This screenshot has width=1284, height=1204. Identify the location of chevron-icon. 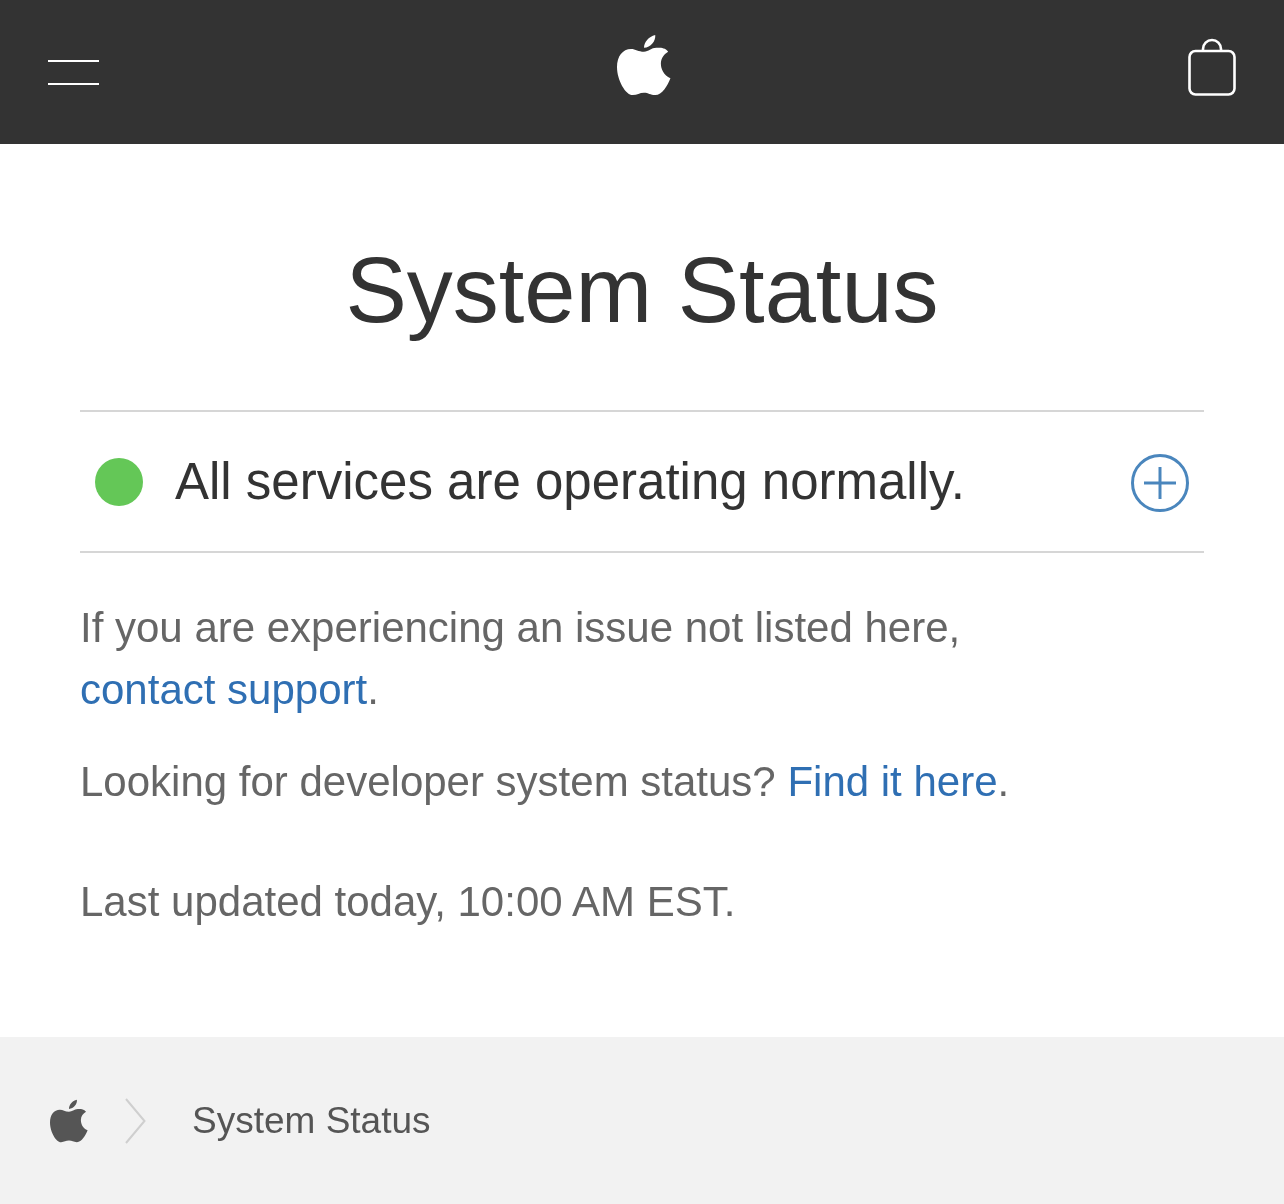
(135, 1120).